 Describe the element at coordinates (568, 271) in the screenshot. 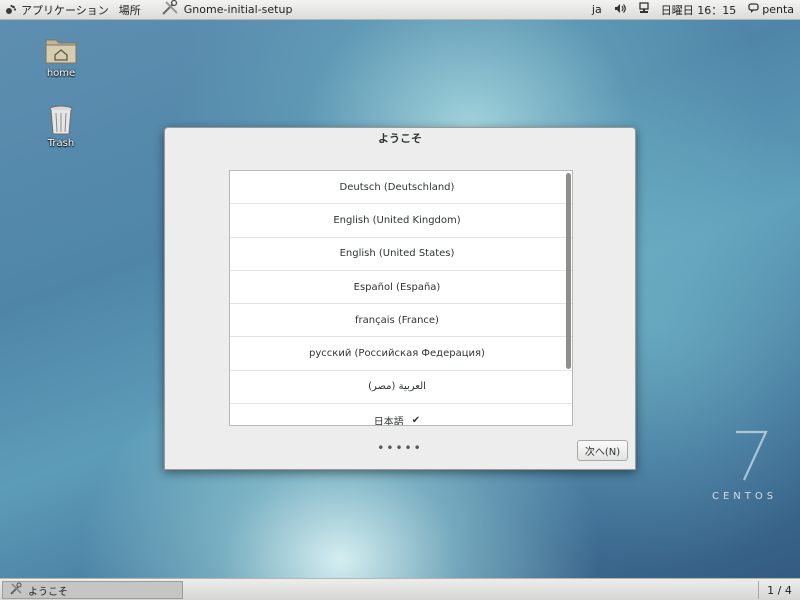

I see `list-scrollbar` at that location.